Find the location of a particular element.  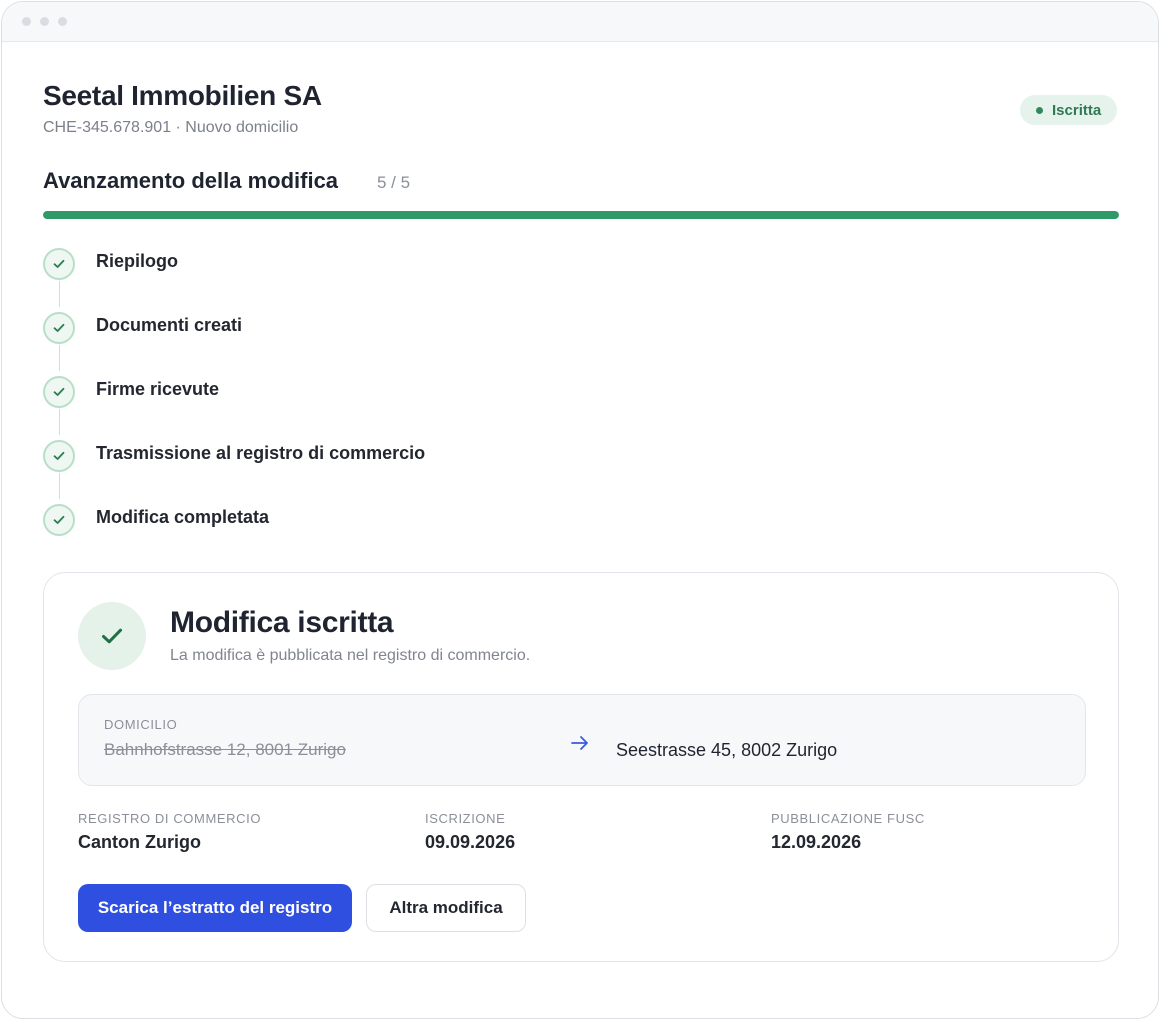

progress-bar is located at coordinates (581, 215).